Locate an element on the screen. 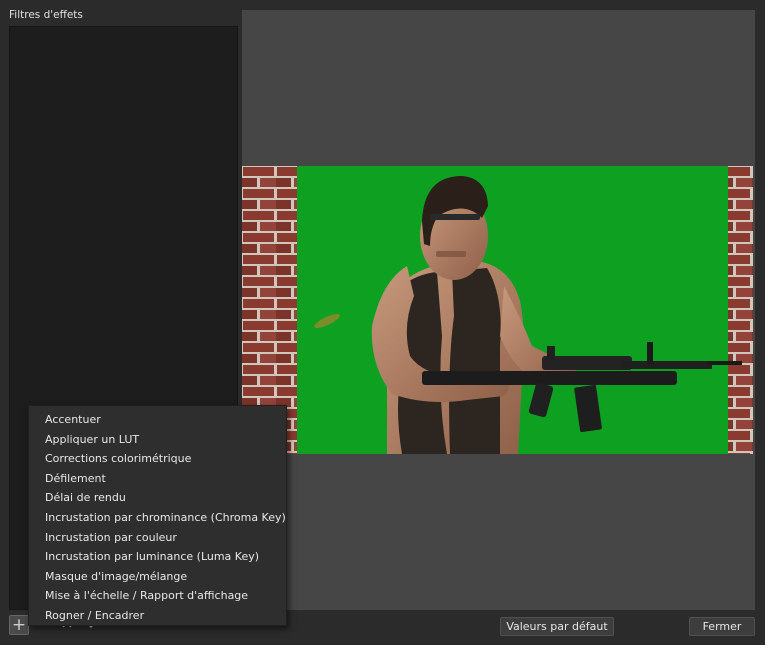 The height and width of the screenshot is (645, 765). menu-item-sharpen: Accentuer is located at coordinates (157, 420).